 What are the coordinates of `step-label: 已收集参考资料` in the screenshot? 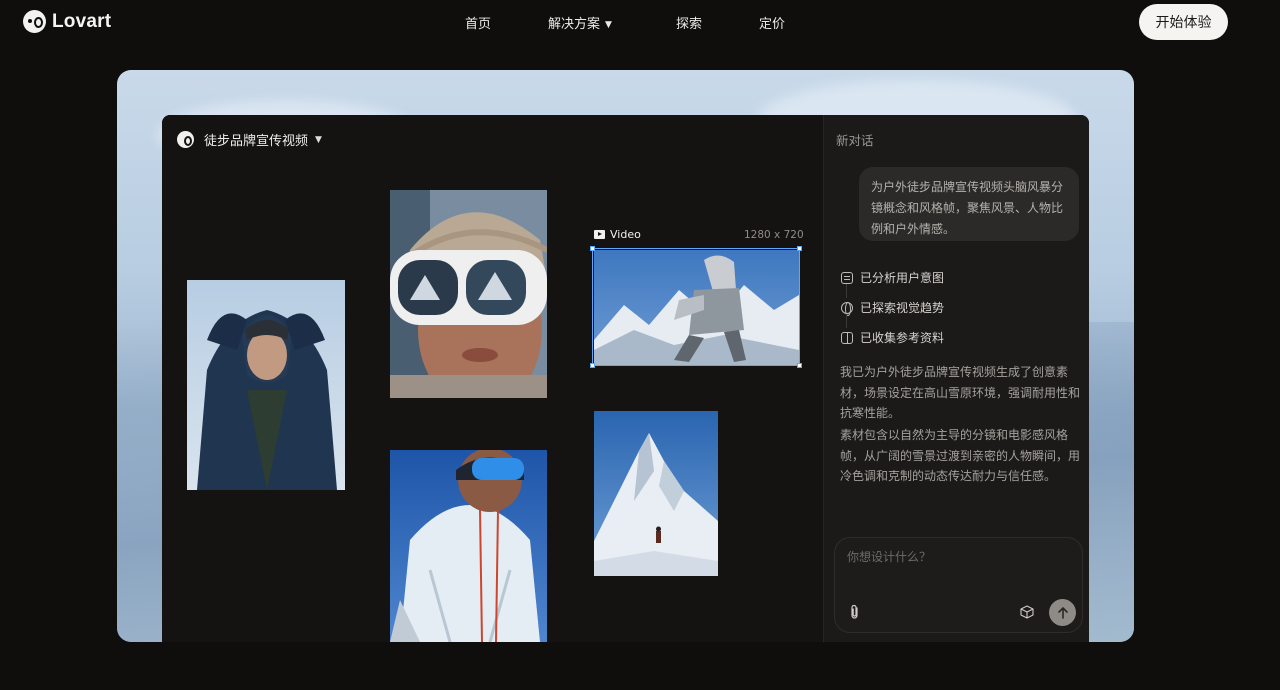 It's located at (902, 338).